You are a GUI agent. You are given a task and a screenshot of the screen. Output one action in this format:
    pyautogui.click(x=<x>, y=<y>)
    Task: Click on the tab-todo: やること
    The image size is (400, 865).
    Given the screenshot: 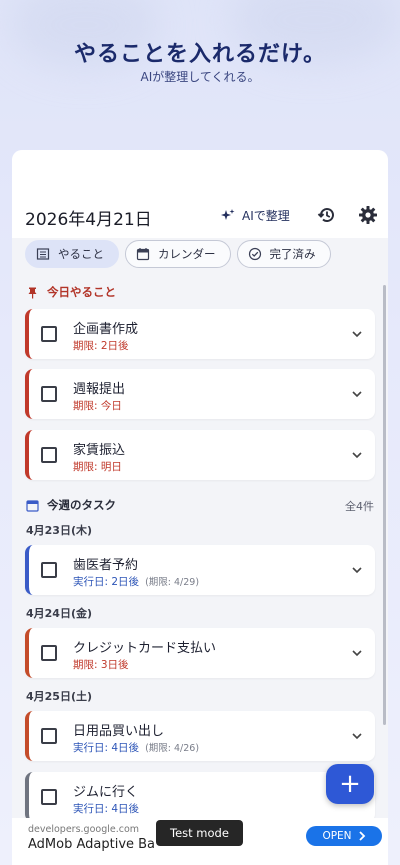 What is the action you would take?
    pyautogui.click(x=72, y=254)
    